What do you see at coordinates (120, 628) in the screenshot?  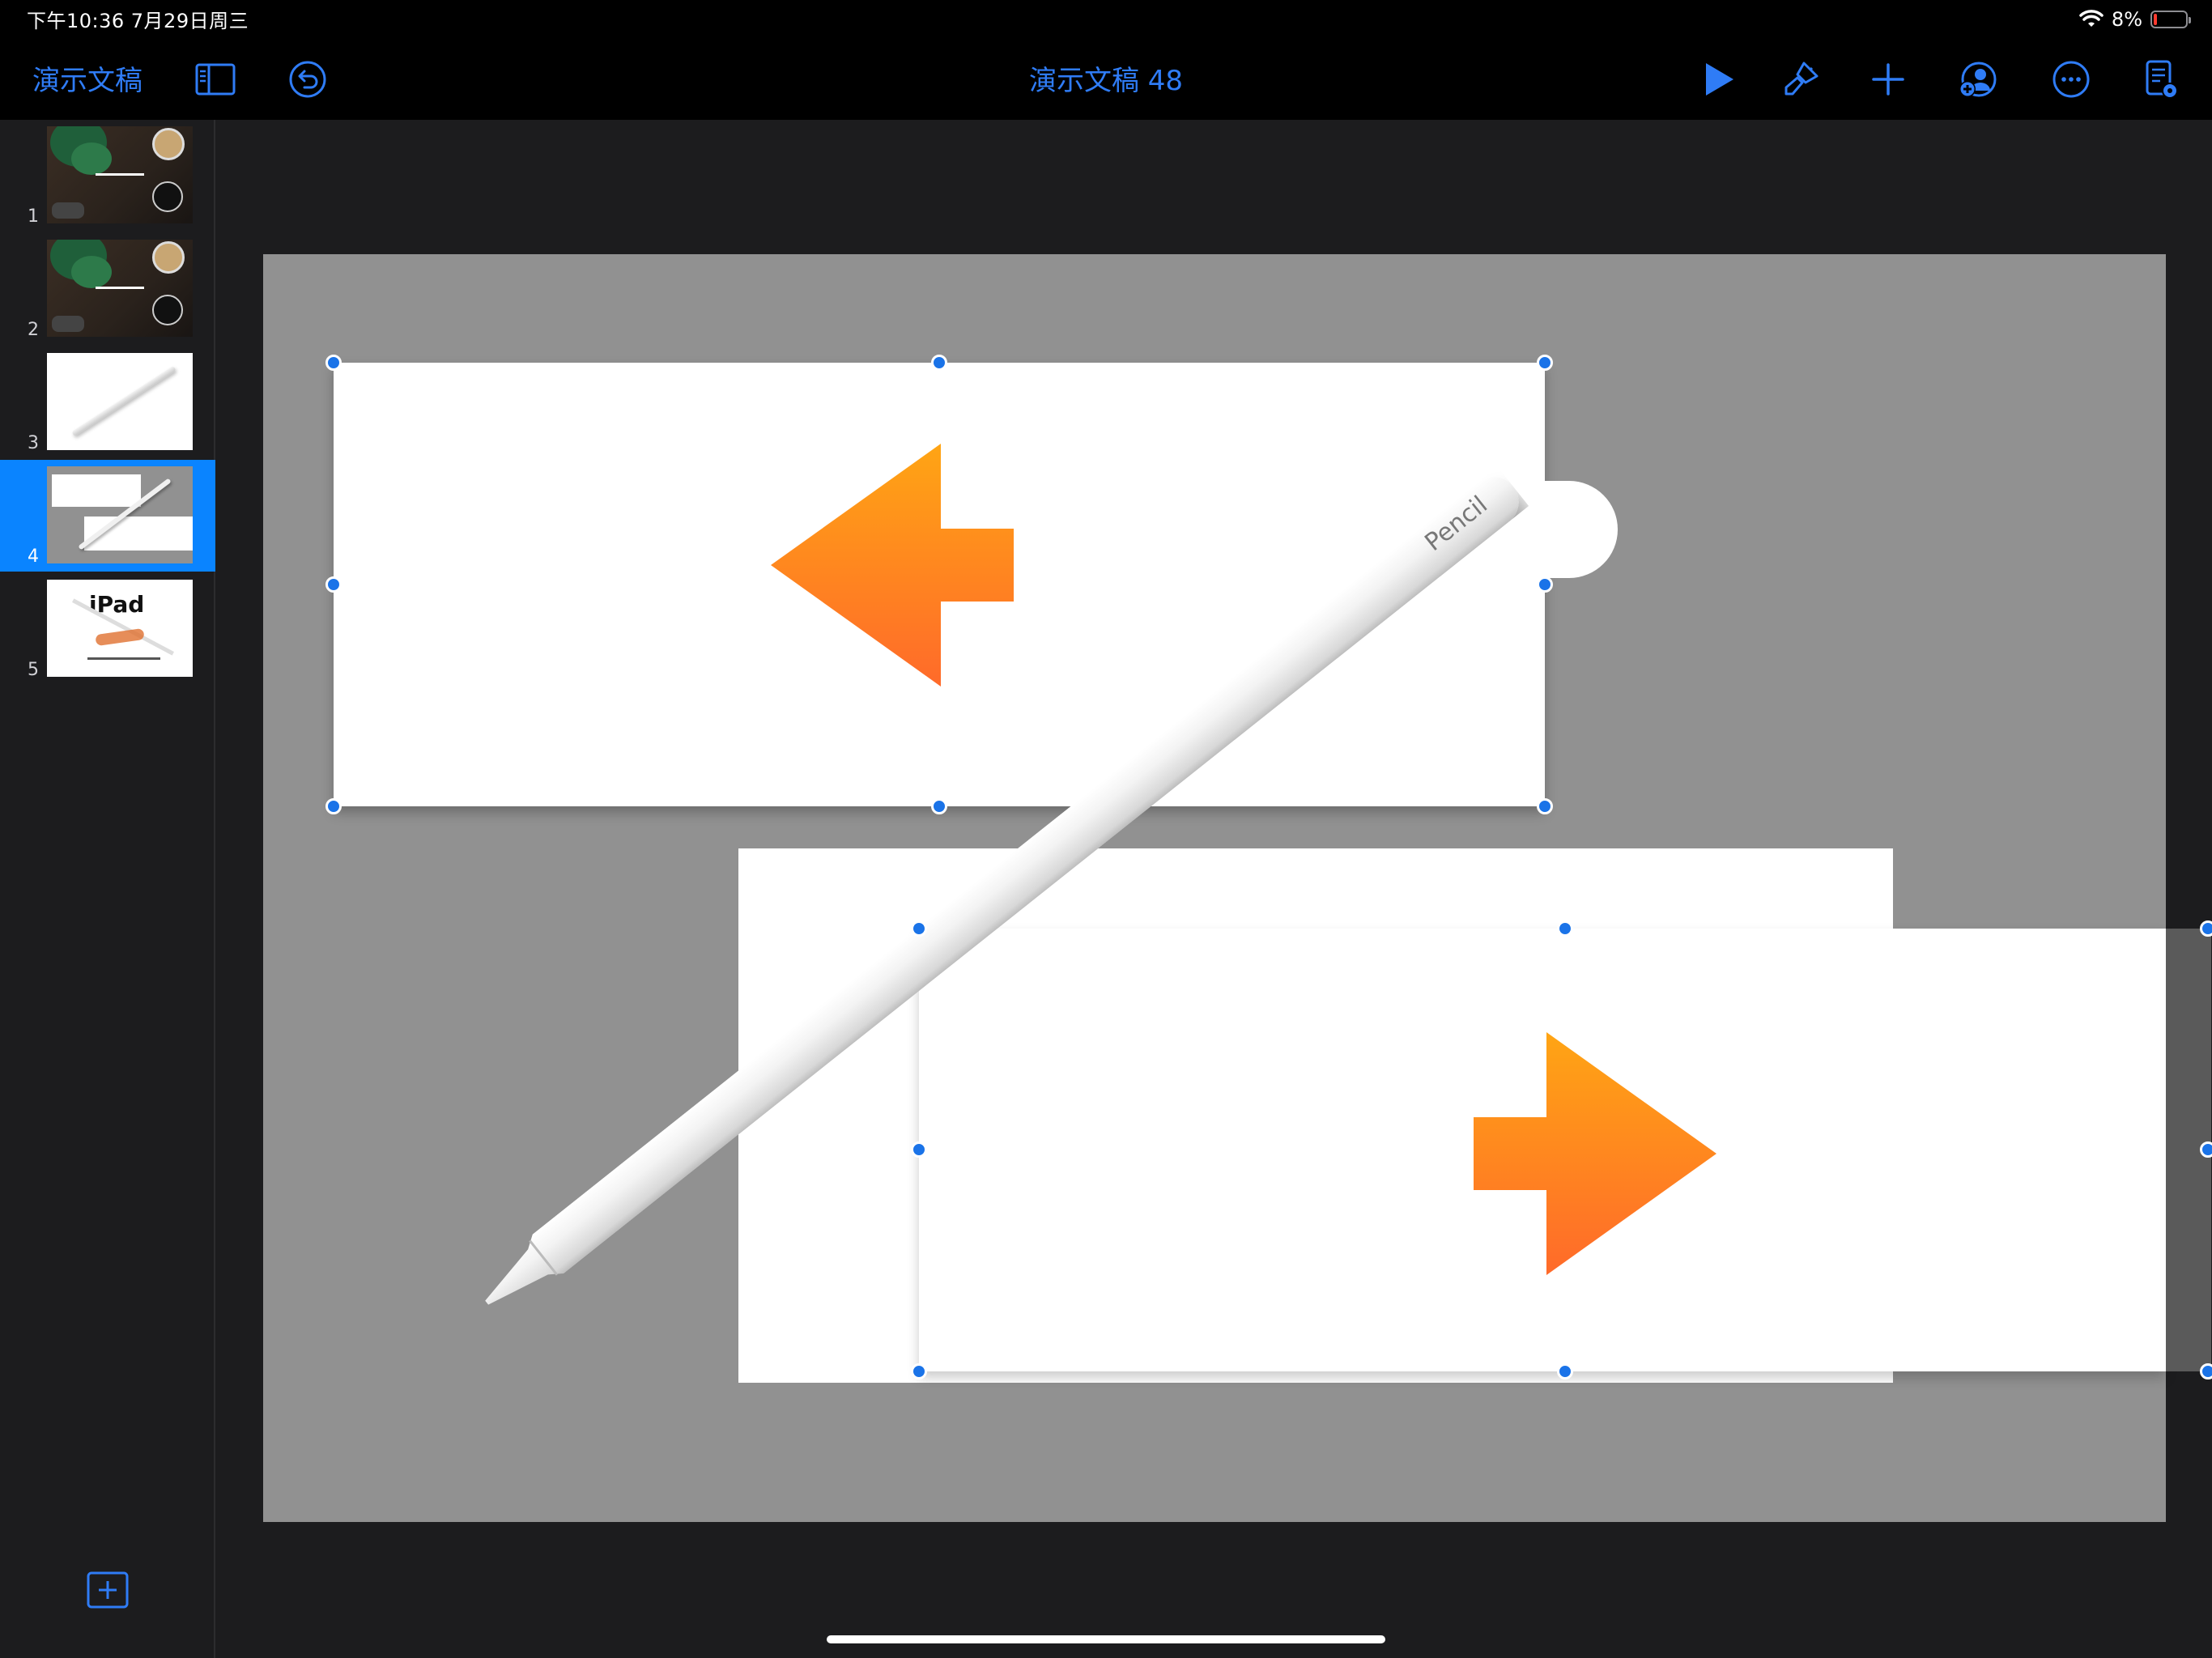 I see `slide-5-preview: iPad` at bounding box center [120, 628].